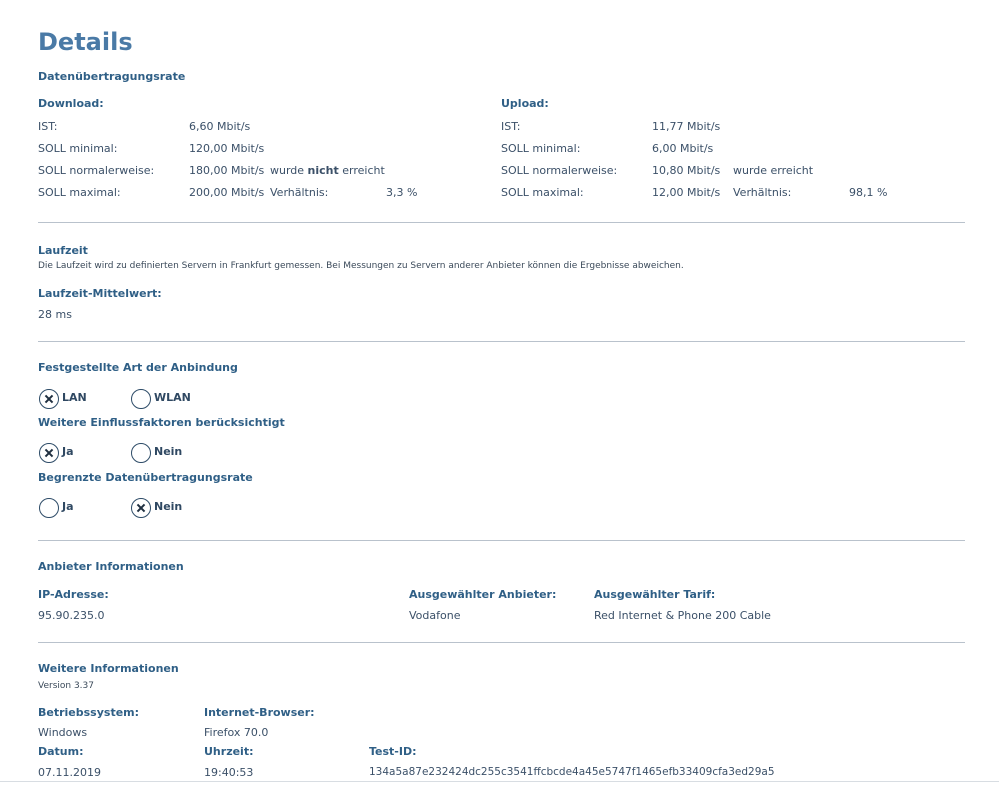 The image size is (999, 804). What do you see at coordinates (541, 148) in the screenshot?
I see `upload-min-label: SOLL minimal:` at bounding box center [541, 148].